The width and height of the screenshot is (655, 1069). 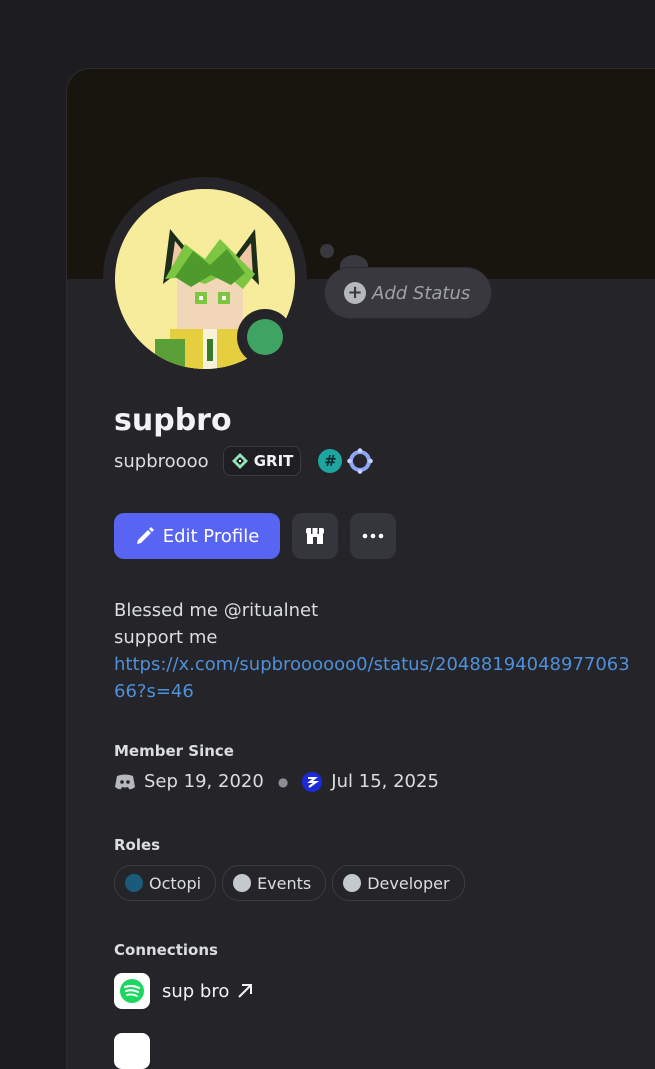 I want to click on spotify-icon, so click(x=132, y=991).